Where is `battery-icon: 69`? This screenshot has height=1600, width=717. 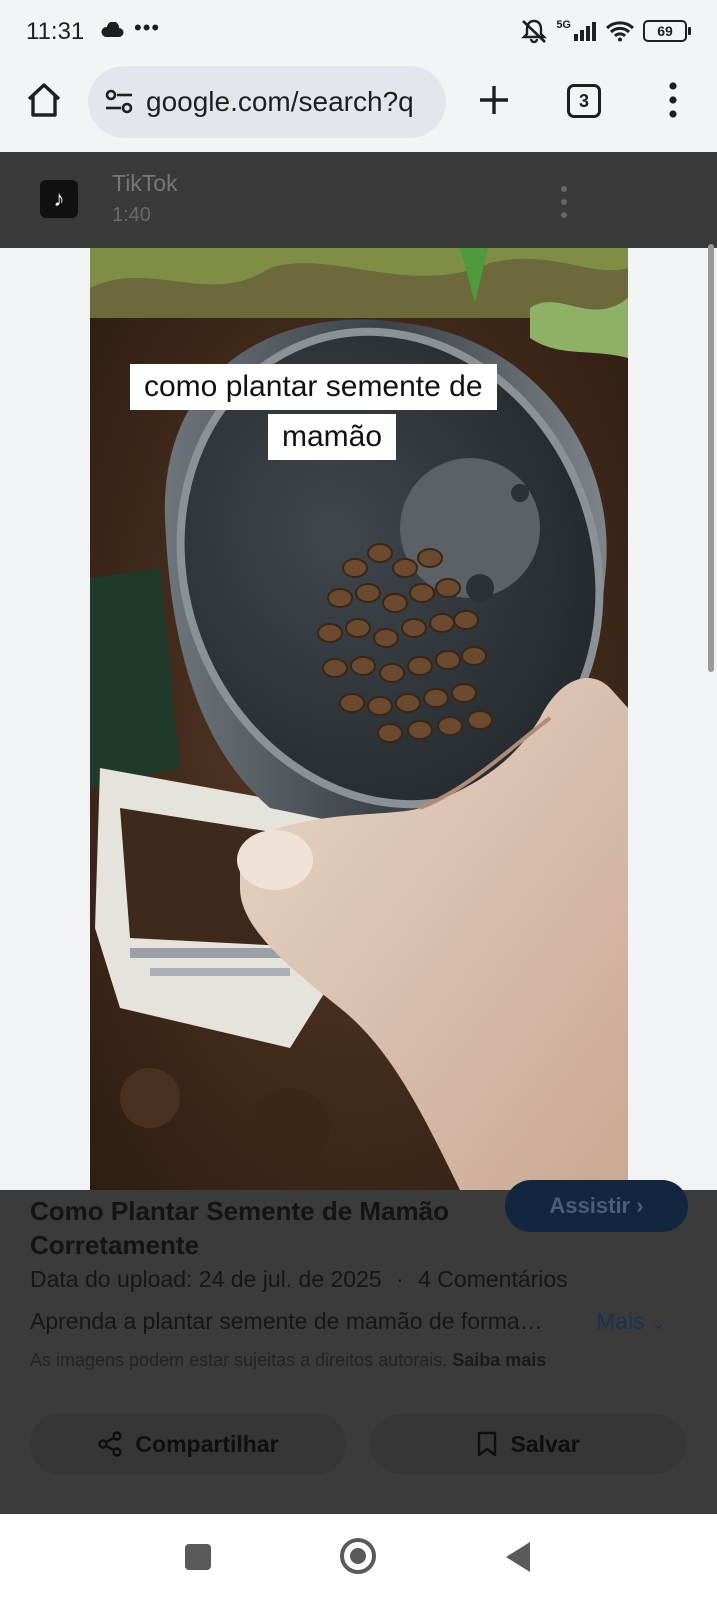 battery-icon: 69 is located at coordinates (667, 31).